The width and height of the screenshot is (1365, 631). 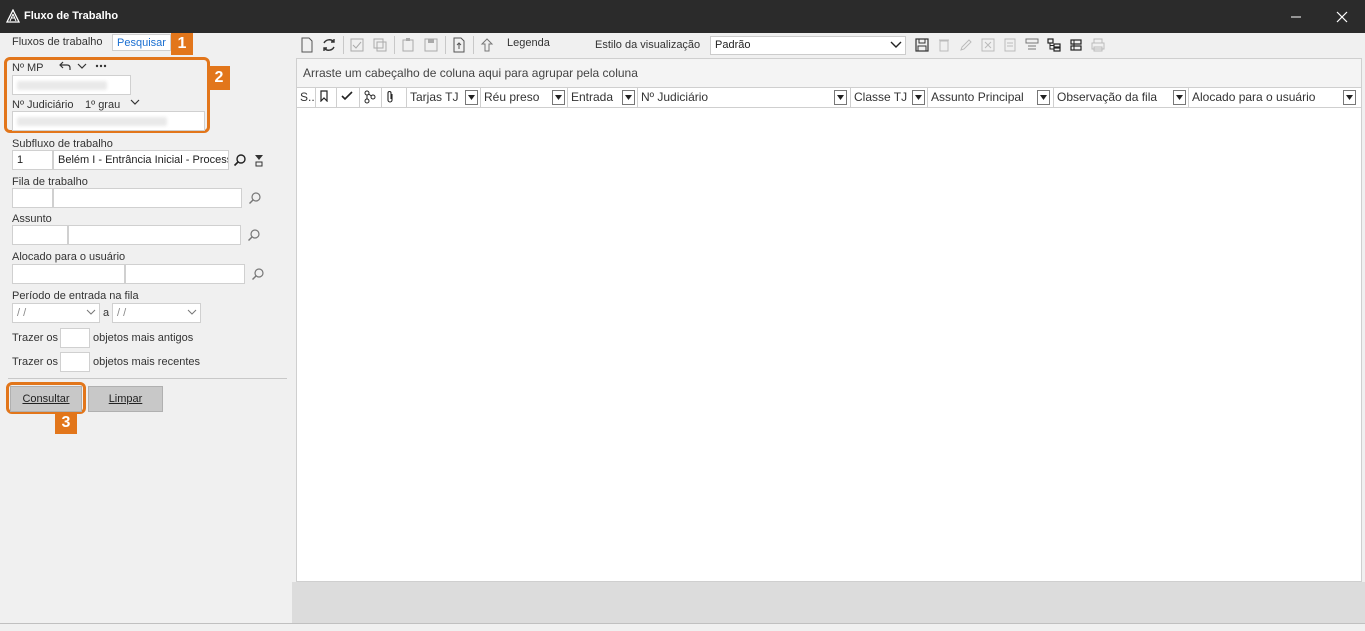 I want to click on col-alocado: Alocado para o usuário, so click(x=1275, y=97).